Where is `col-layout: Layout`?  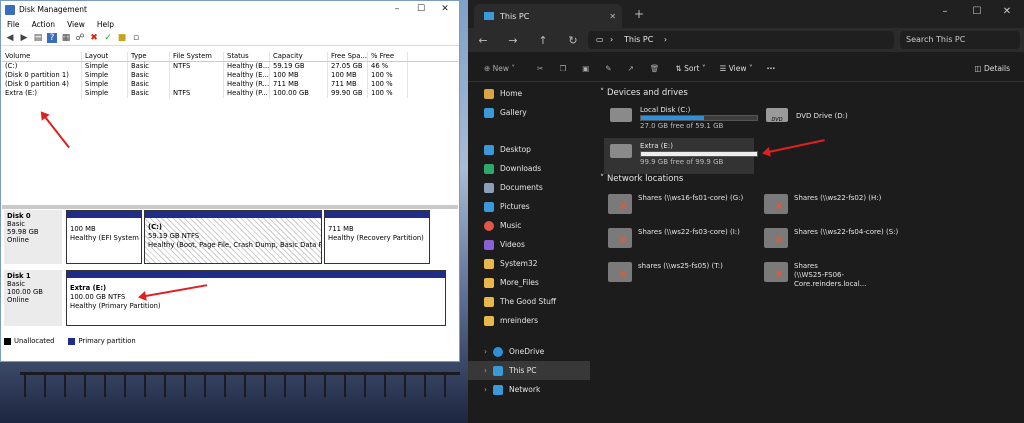 col-layout: Layout is located at coordinates (105, 56).